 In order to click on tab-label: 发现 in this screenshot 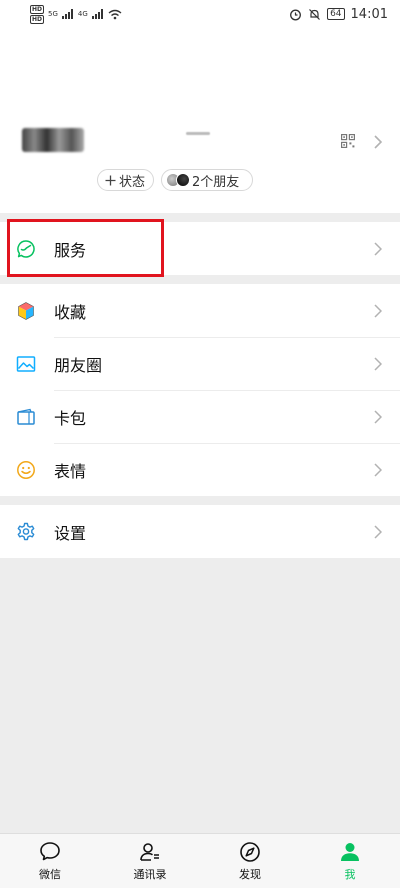, I will do `click(250, 874)`.